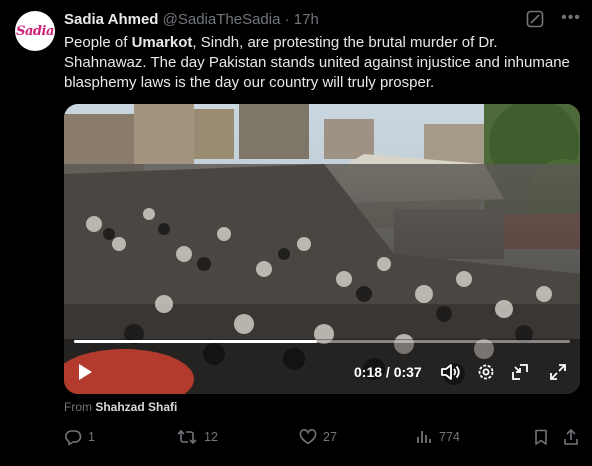 The height and width of the screenshot is (466, 592). What do you see at coordinates (296, 439) in the screenshot?
I see `action-bar: 1 12 27 774` at bounding box center [296, 439].